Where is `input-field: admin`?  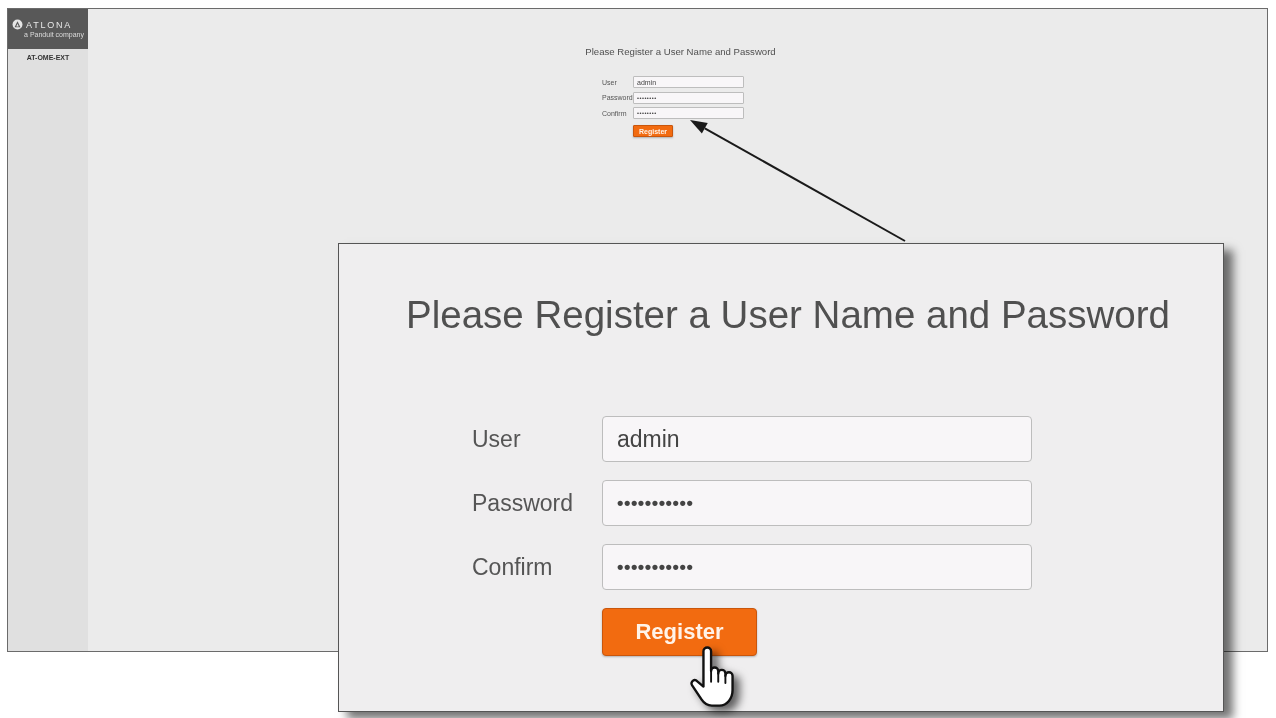
input-field: admin is located at coordinates (817, 439).